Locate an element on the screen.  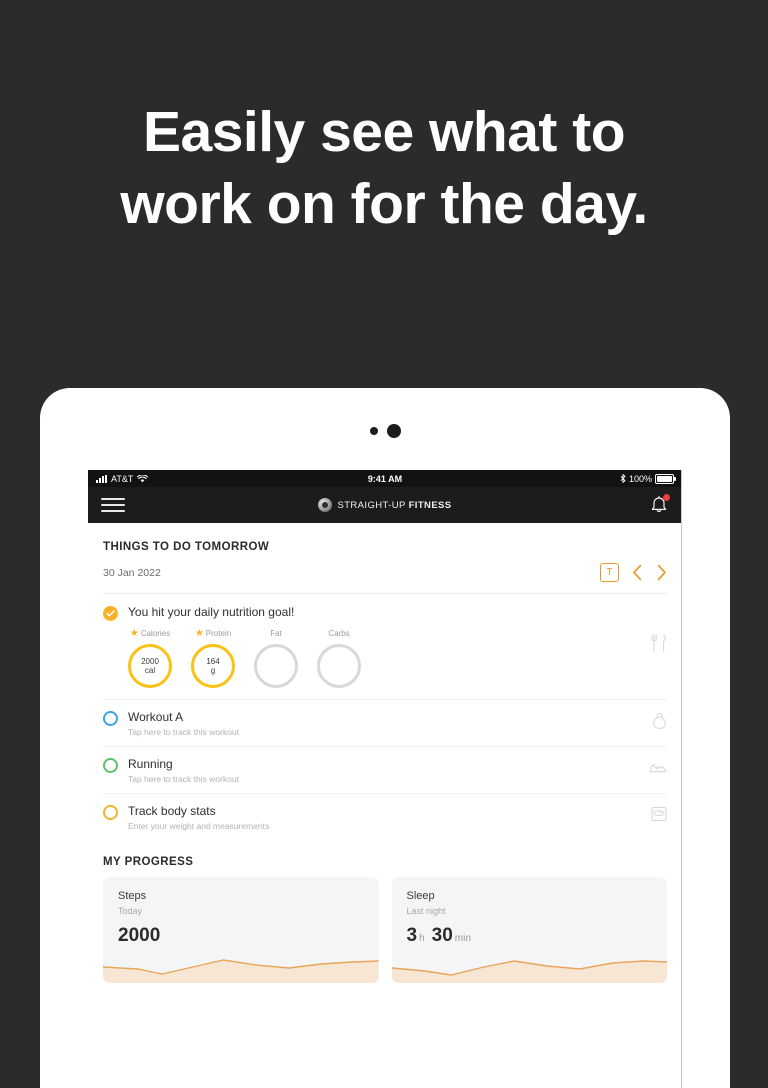
date-nav-controls: T is located at coordinates (633, 572).